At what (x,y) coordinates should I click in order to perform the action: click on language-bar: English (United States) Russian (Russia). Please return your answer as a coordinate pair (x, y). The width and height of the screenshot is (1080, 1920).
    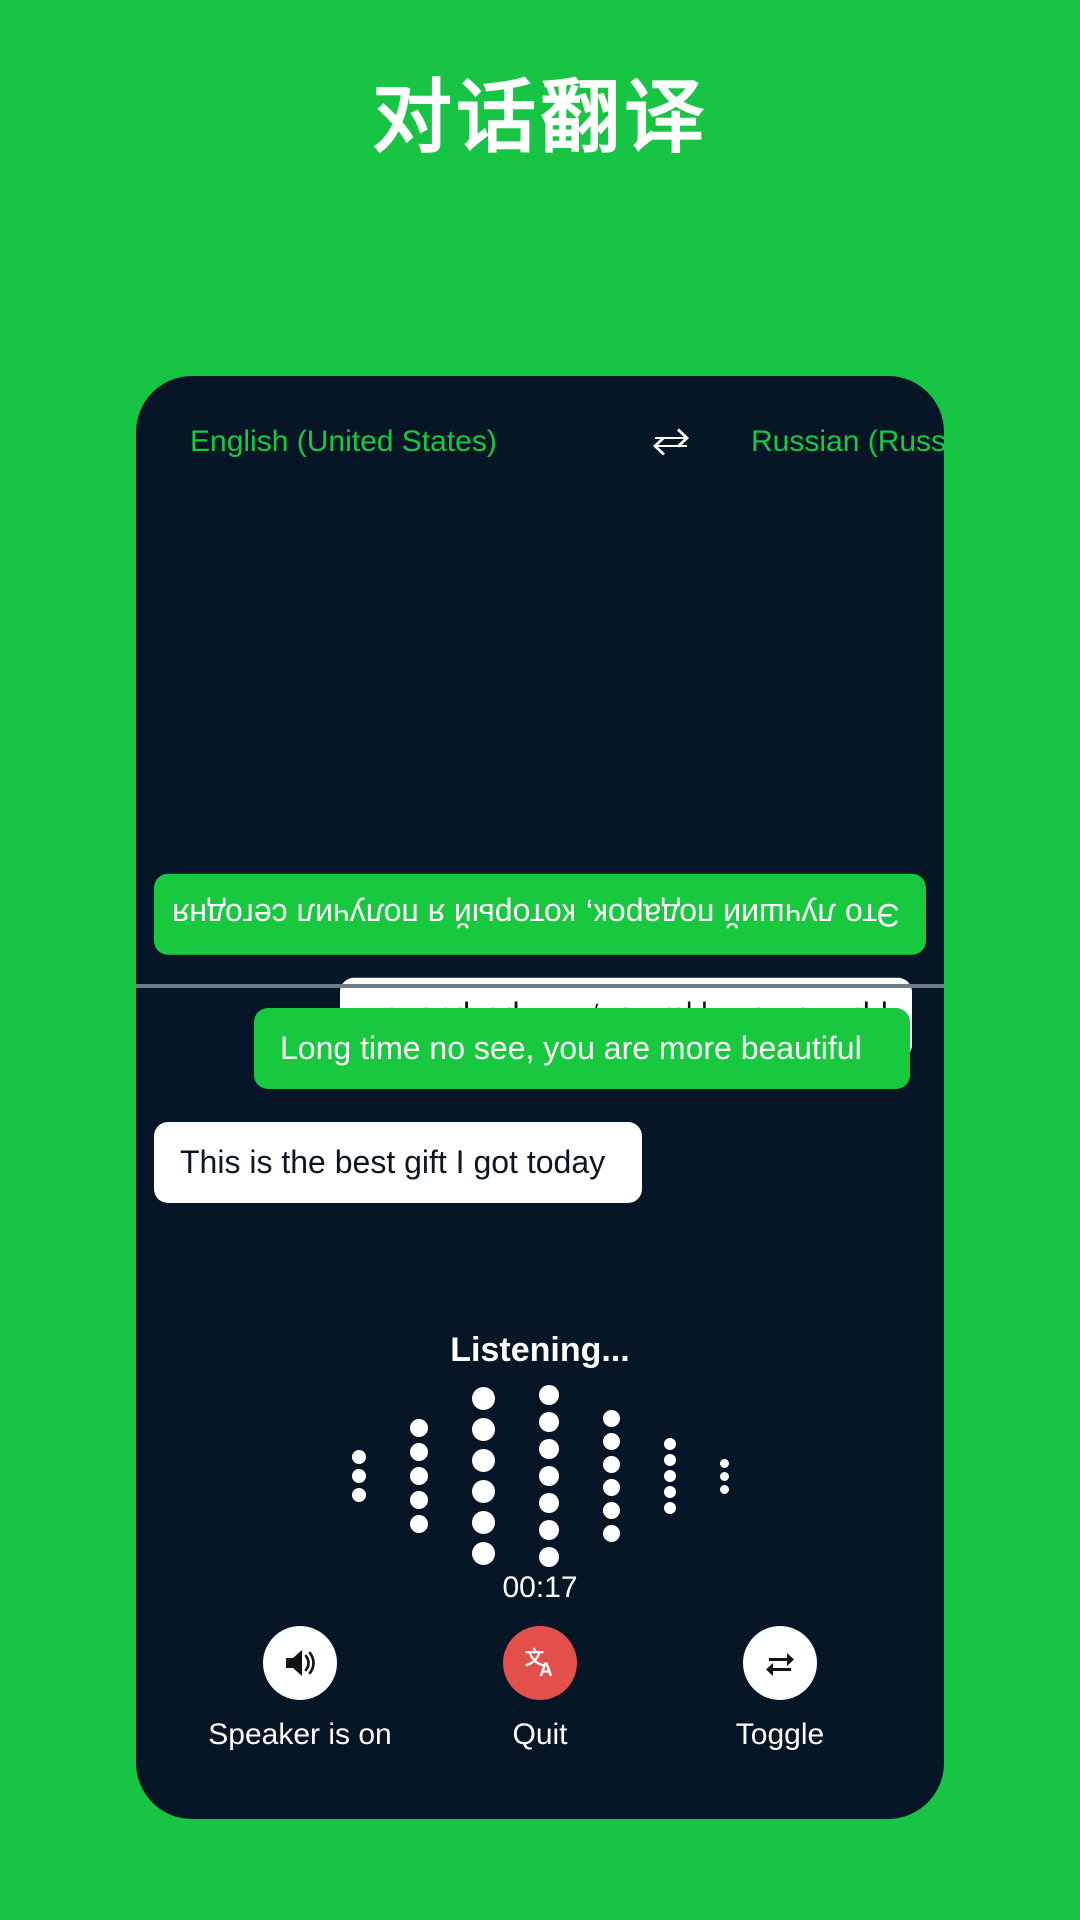
    Looking at the image, I should click on (540, 442).